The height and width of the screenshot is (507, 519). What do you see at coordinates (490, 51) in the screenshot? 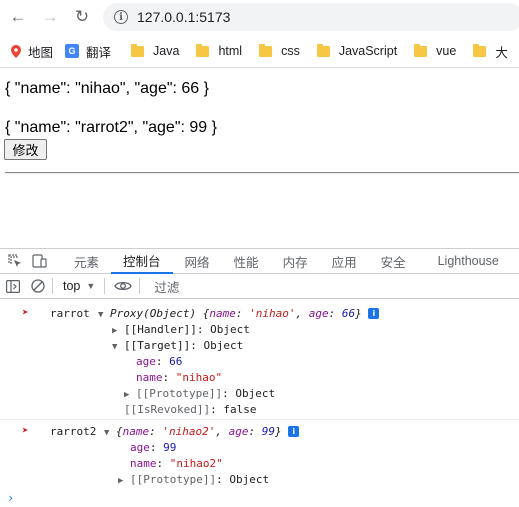
I see `bookmark-more: 大` at bounding box center [490, 51].